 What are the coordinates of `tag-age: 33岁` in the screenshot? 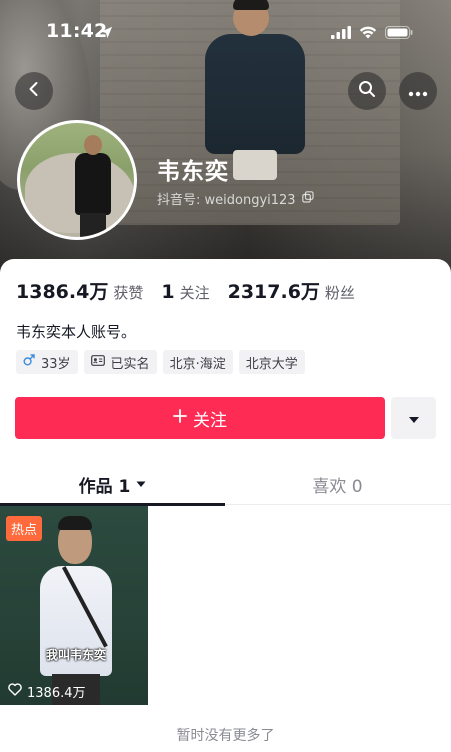 It's located at (47, 362).